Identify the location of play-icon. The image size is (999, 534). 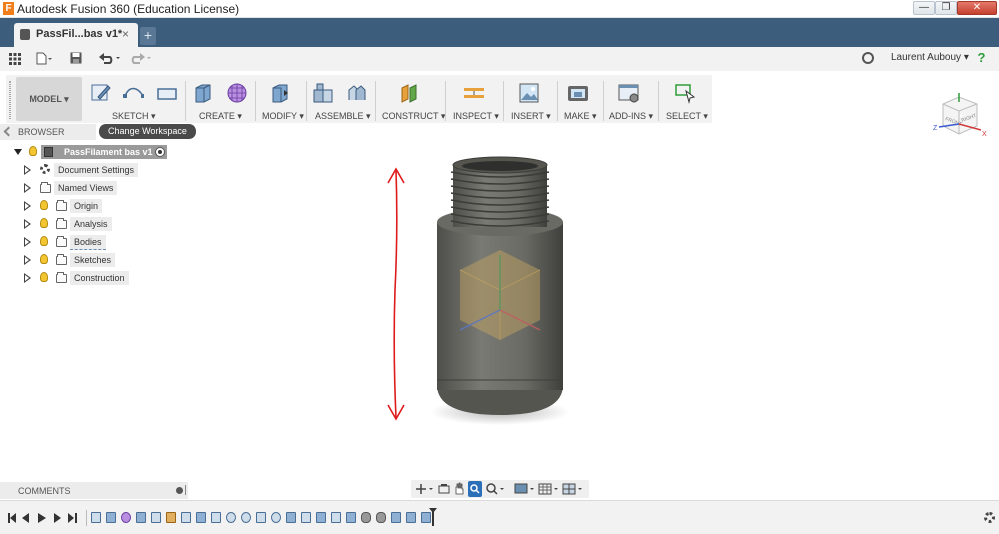
(42, 518).